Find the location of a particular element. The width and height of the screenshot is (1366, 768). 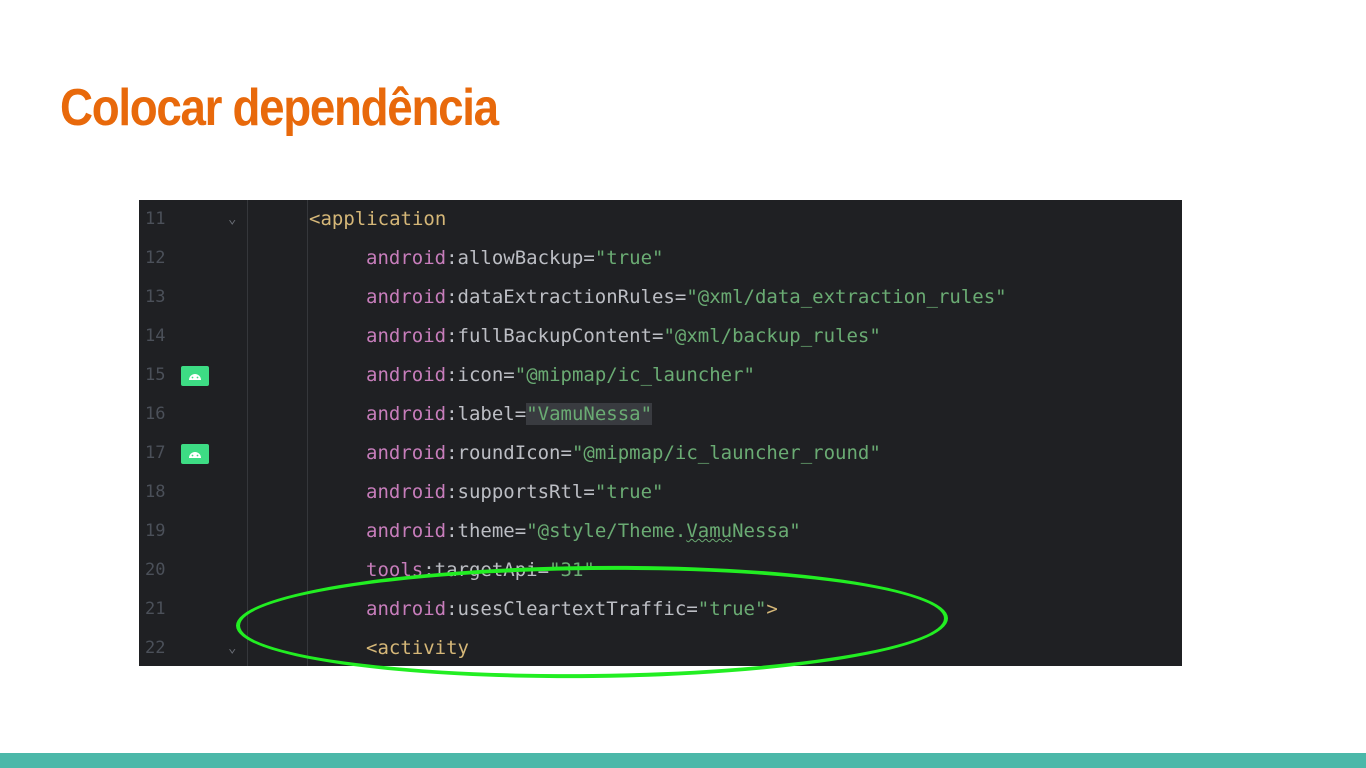

code-line: 15 android:icon="@mipmap/ic_launcher" is located at coordinates (660, 375).